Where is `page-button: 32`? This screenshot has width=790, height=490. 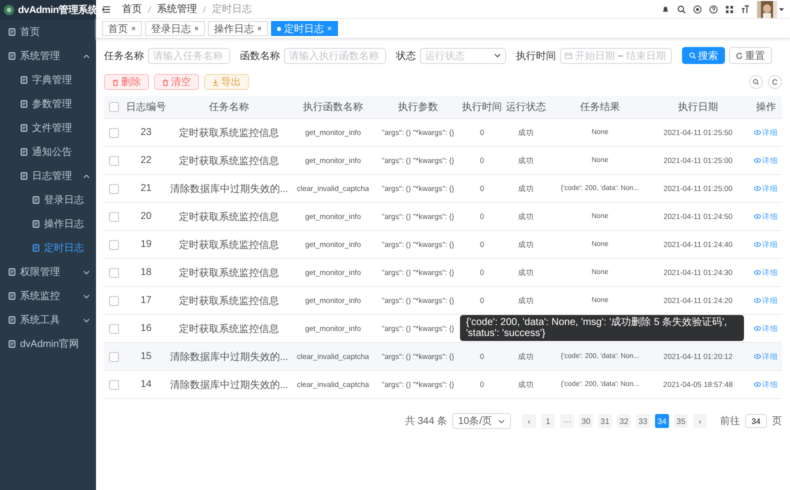
page-button: 32 is located at coordinates (624, 421).